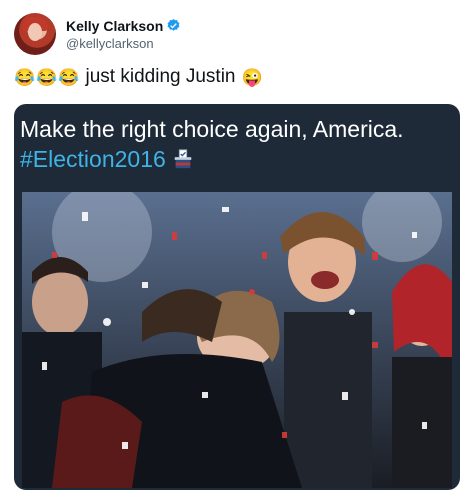 The width and height of the screenshot is (474, 504). What do you see at coordinates (123, 43) in the screenshot?
I see `user-handle: @kellyclarkson` at bounding box center [123, 43].